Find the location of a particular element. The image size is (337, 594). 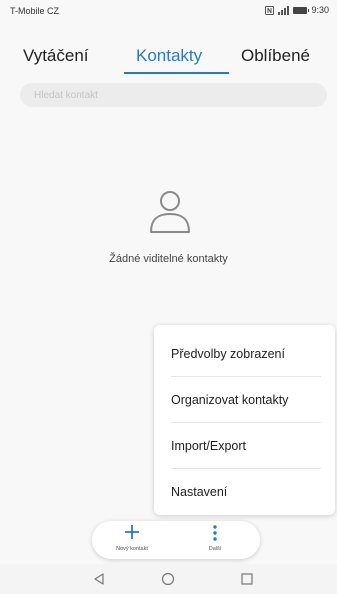

search-bar is located at coordinates (173, 95).